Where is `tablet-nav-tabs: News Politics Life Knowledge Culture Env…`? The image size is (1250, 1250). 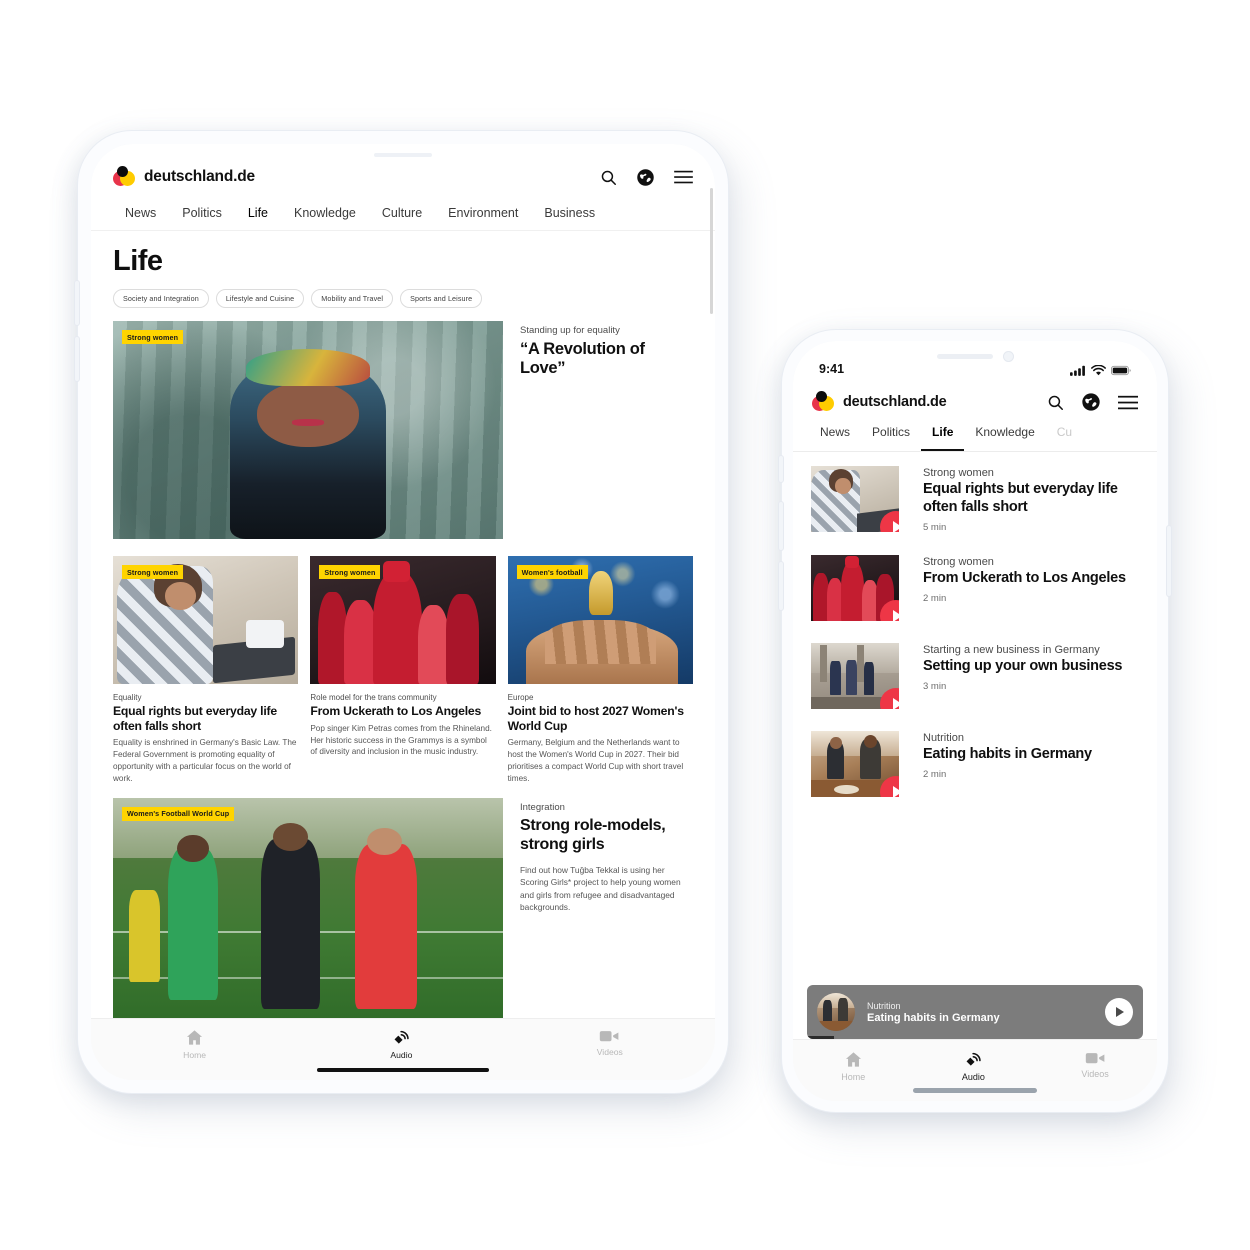 tablet-nav-tabs: News Politics Life Knowledge Culture Env… is located at coordinates (403, 213).